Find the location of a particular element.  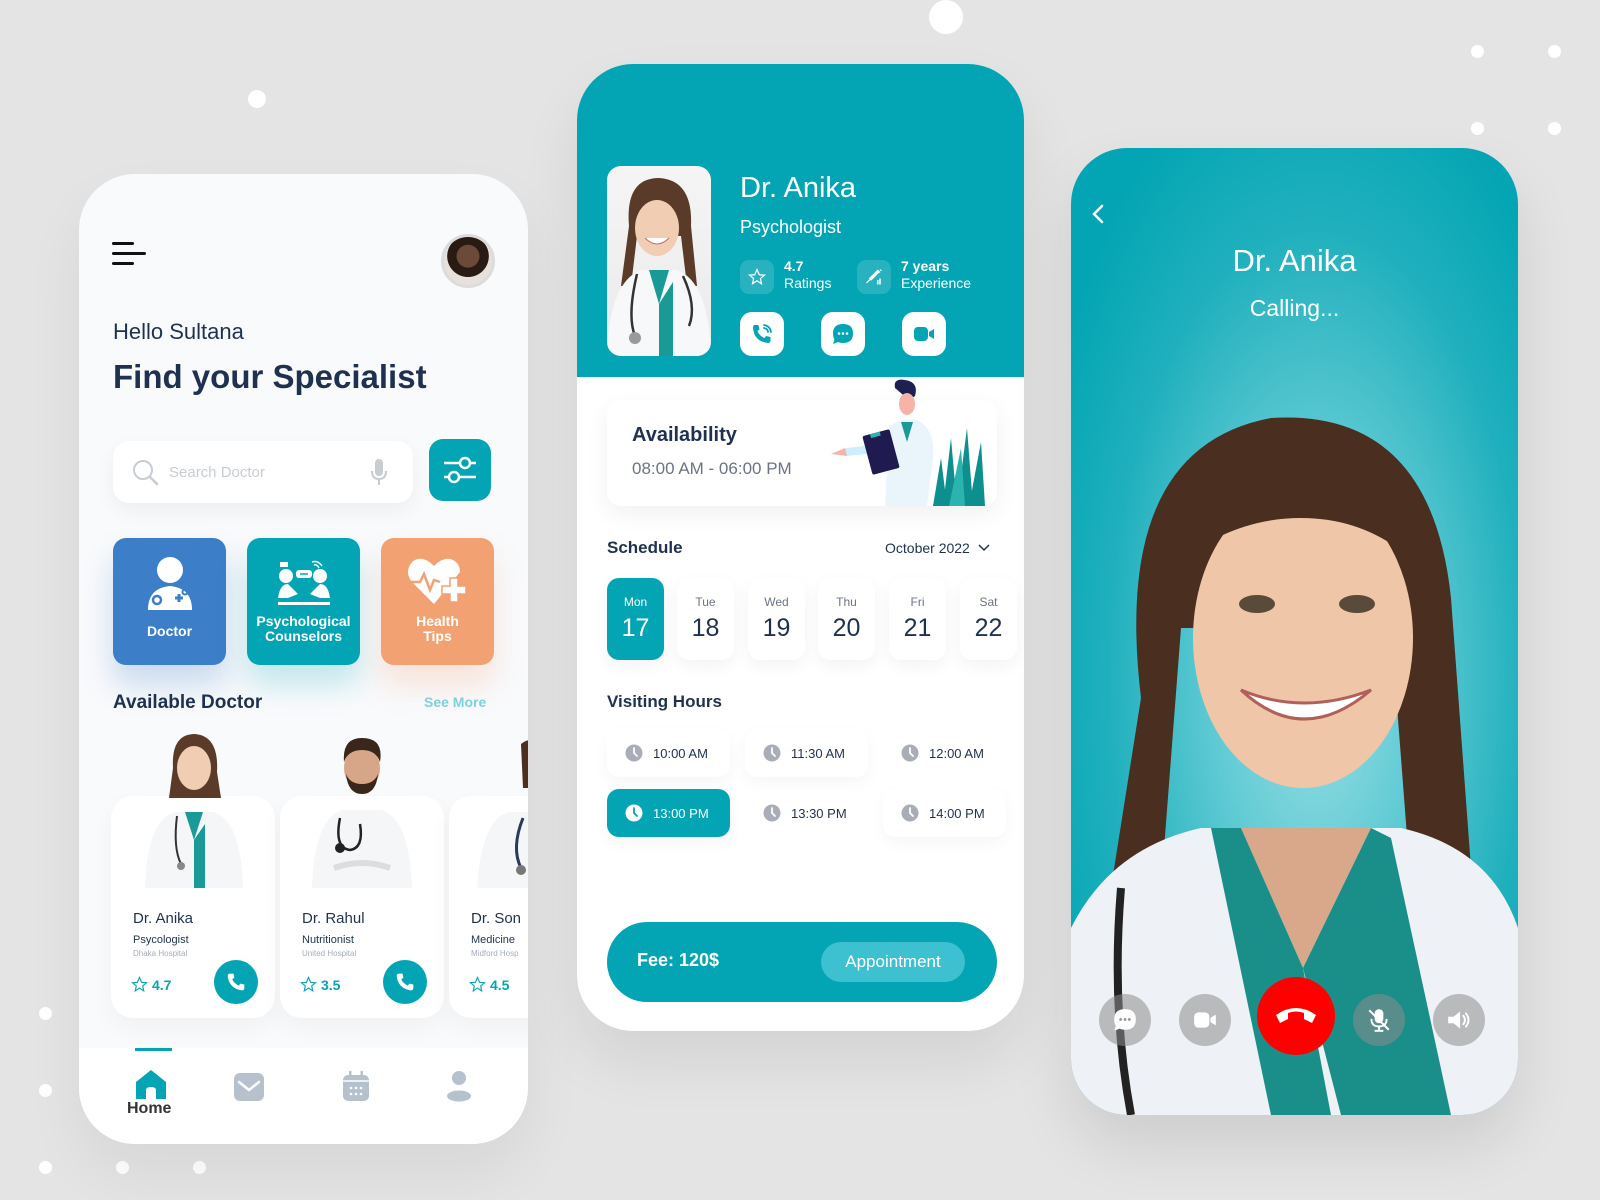

time-slot-label: 13:00 PM is located at coordinates (681, 813).